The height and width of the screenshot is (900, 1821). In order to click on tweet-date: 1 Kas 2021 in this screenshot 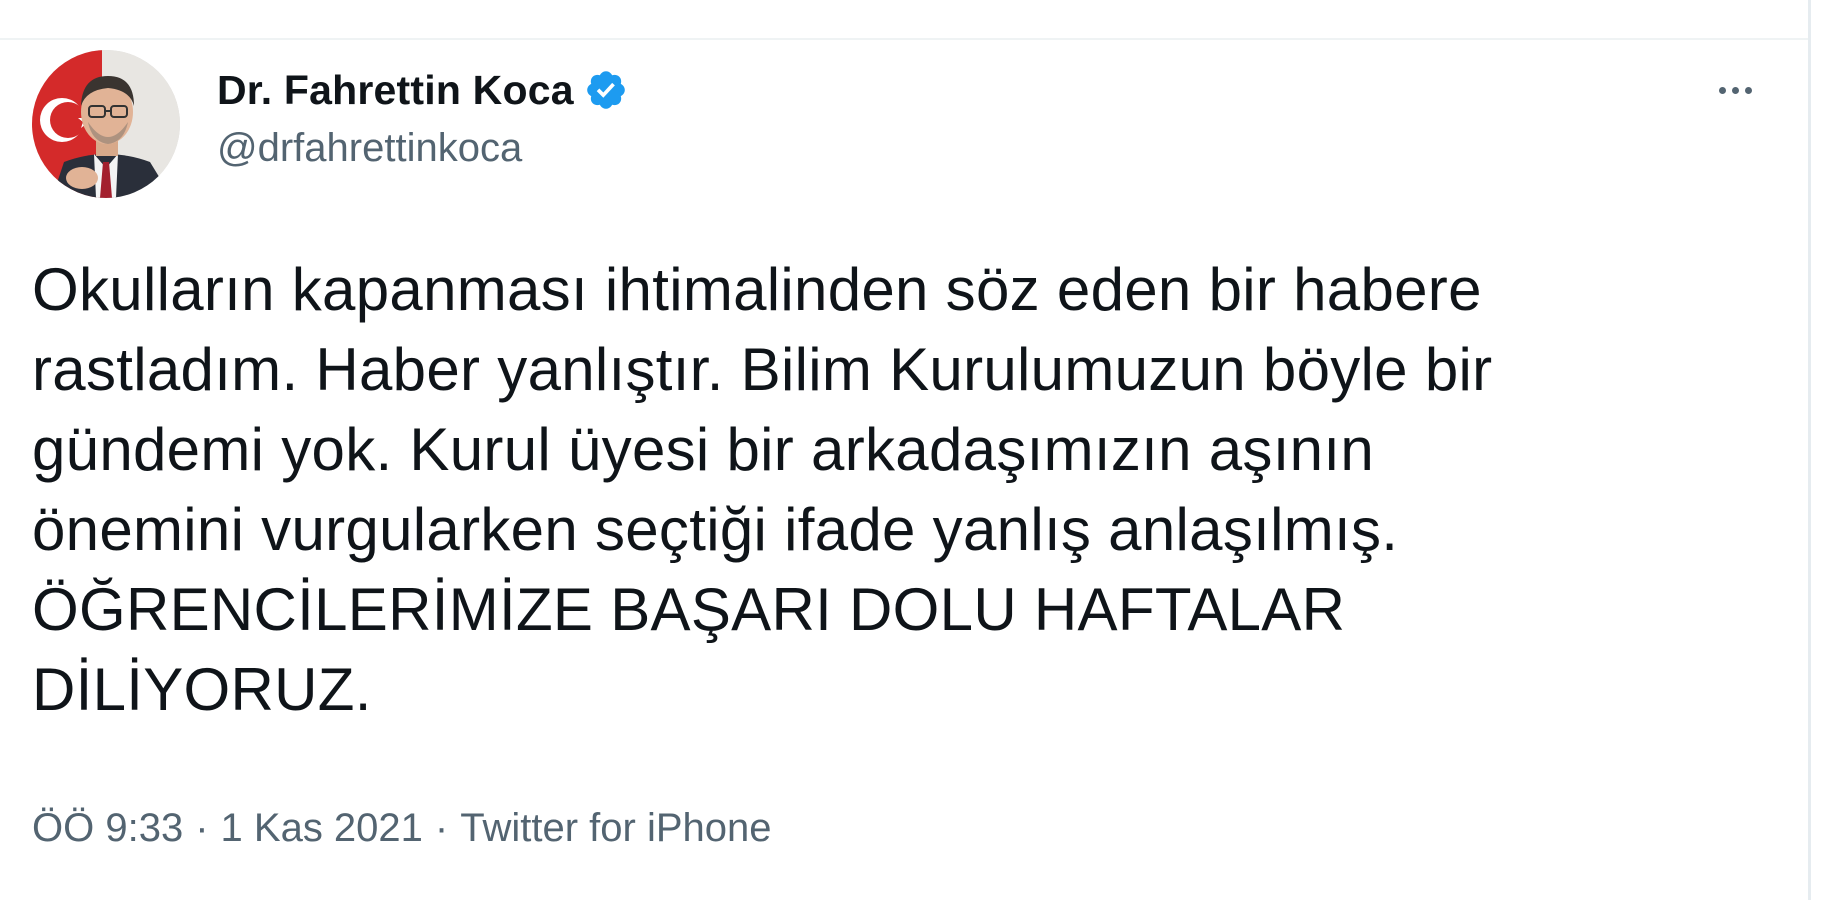, I will do `click(322, 828)`.